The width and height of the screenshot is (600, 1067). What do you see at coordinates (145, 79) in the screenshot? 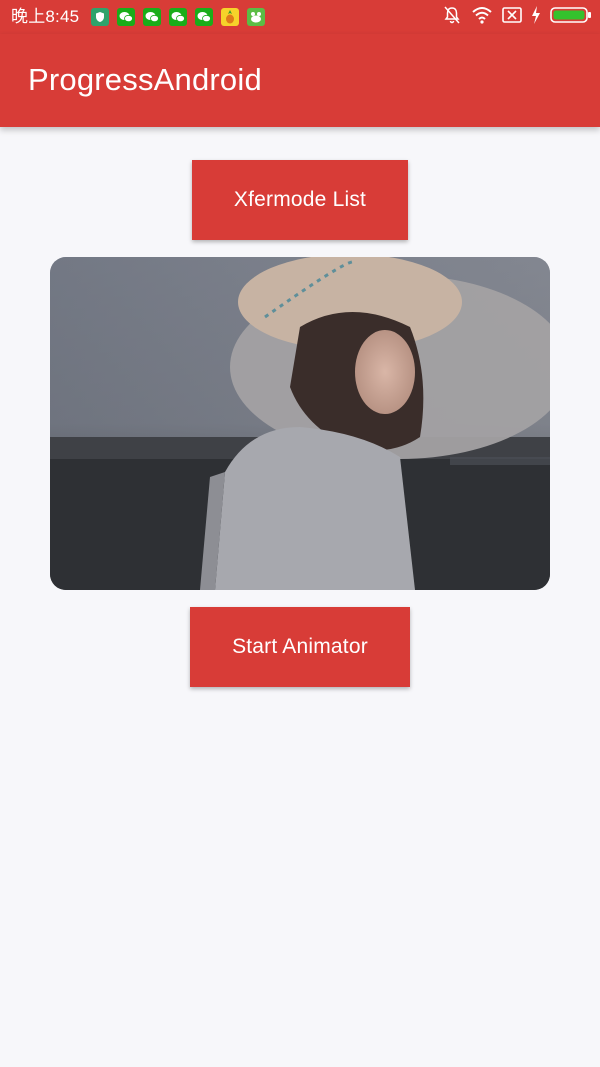
I see `toolbar-title: ProgressAndroid` at bounding box center [145, 79].